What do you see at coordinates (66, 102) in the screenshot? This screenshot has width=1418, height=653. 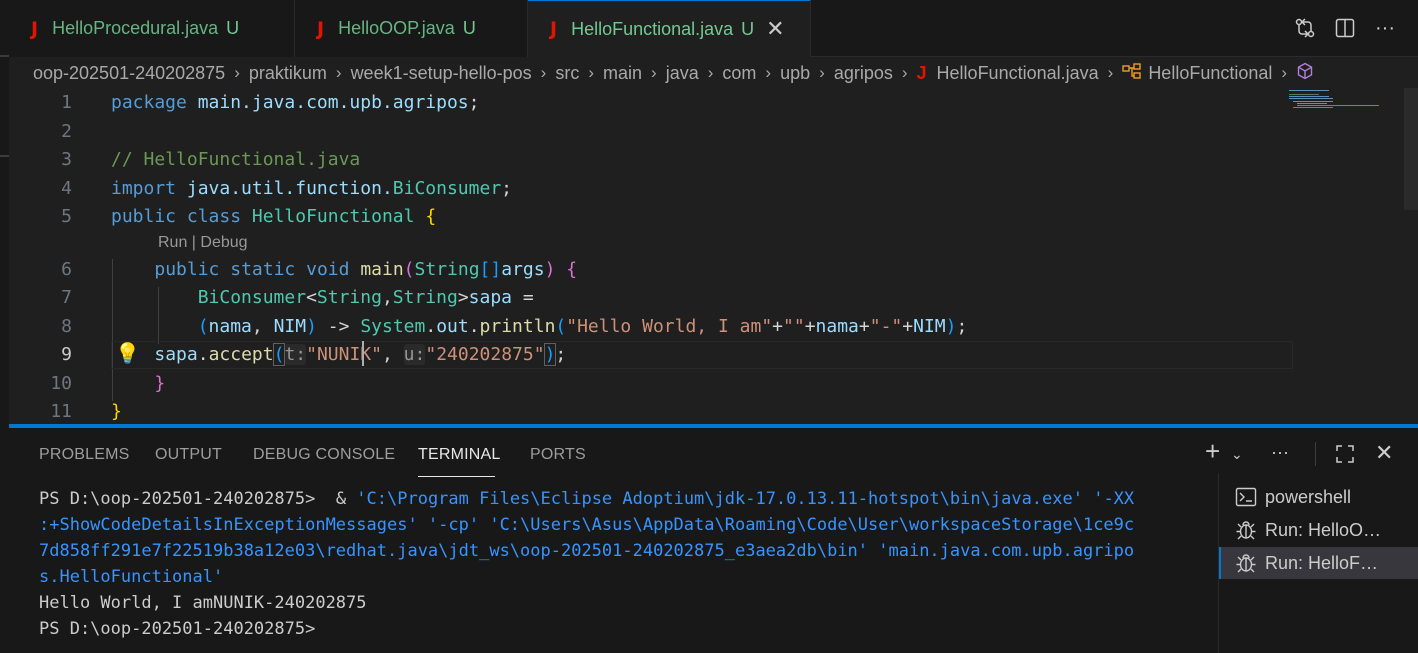 I see `line-number: 1` at bounding box center [66, 102].